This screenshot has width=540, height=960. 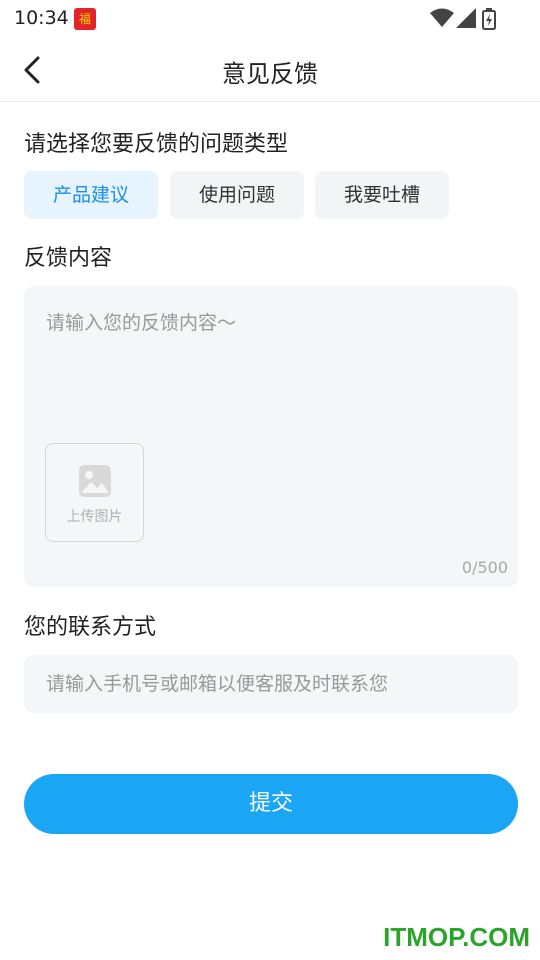 I want to click on upload-image-label: 上传图片, so click(x=94, y=517).